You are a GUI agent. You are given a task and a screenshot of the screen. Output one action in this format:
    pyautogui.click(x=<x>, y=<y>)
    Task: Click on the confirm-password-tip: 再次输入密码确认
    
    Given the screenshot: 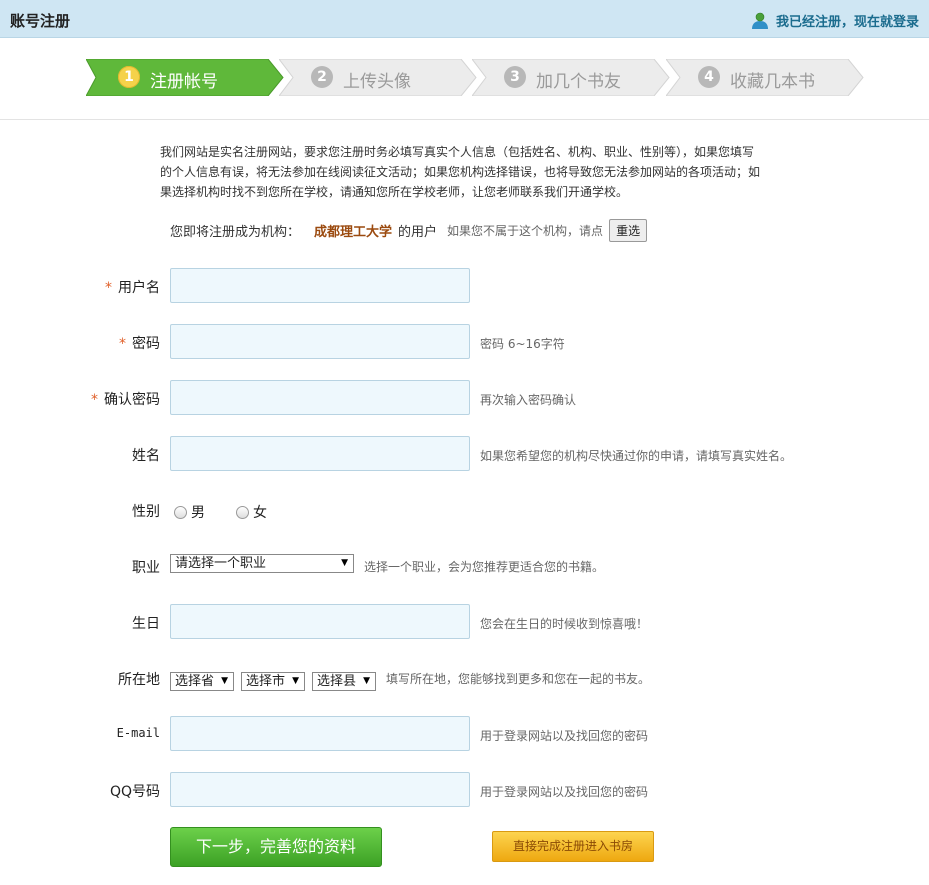 What is the action you would take?
    pyautogui.click(x=528, y=400)
    